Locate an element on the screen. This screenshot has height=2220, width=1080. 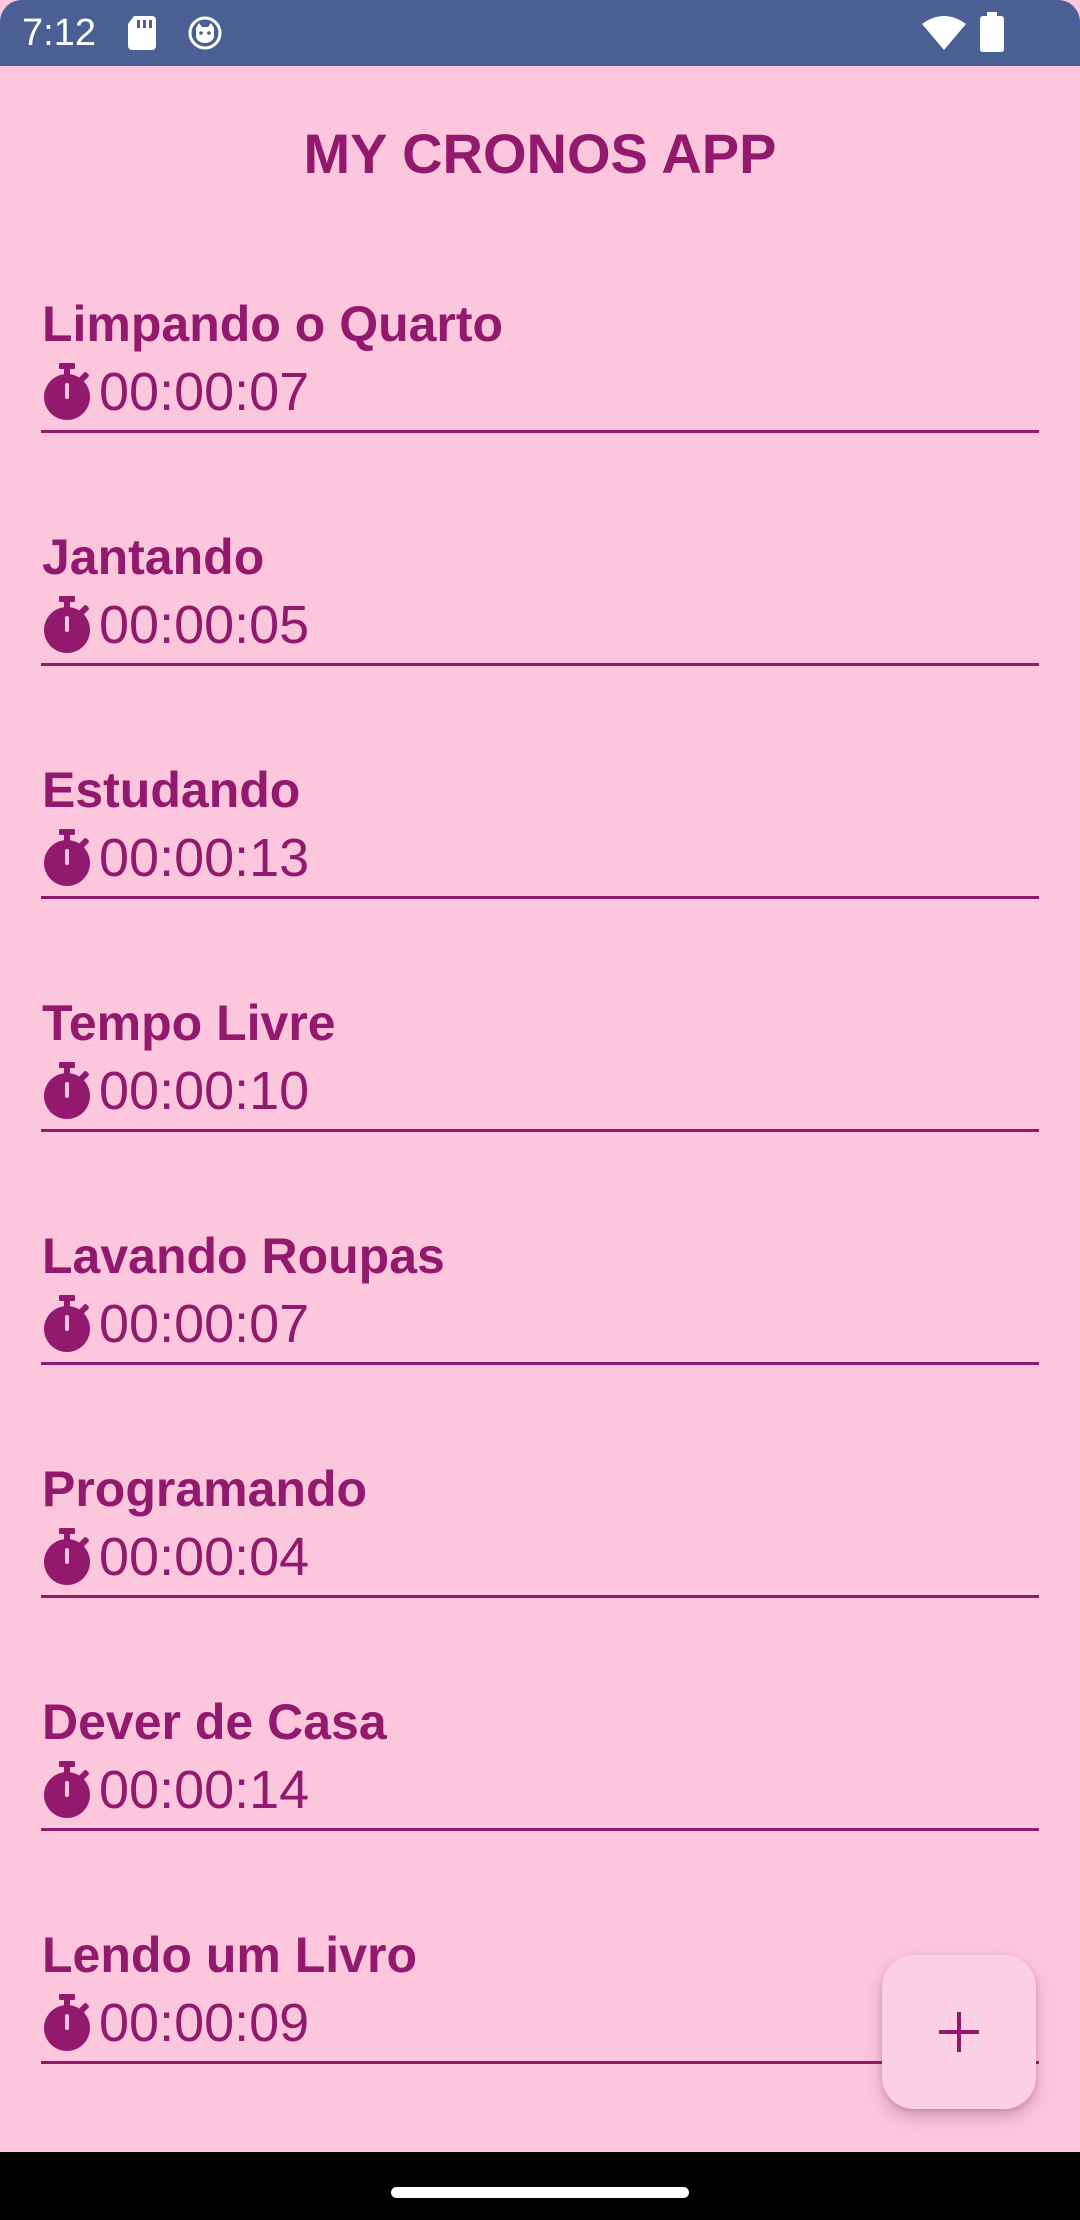
activity-name: Limpando o Quarto is located at coordinates (273, 324).